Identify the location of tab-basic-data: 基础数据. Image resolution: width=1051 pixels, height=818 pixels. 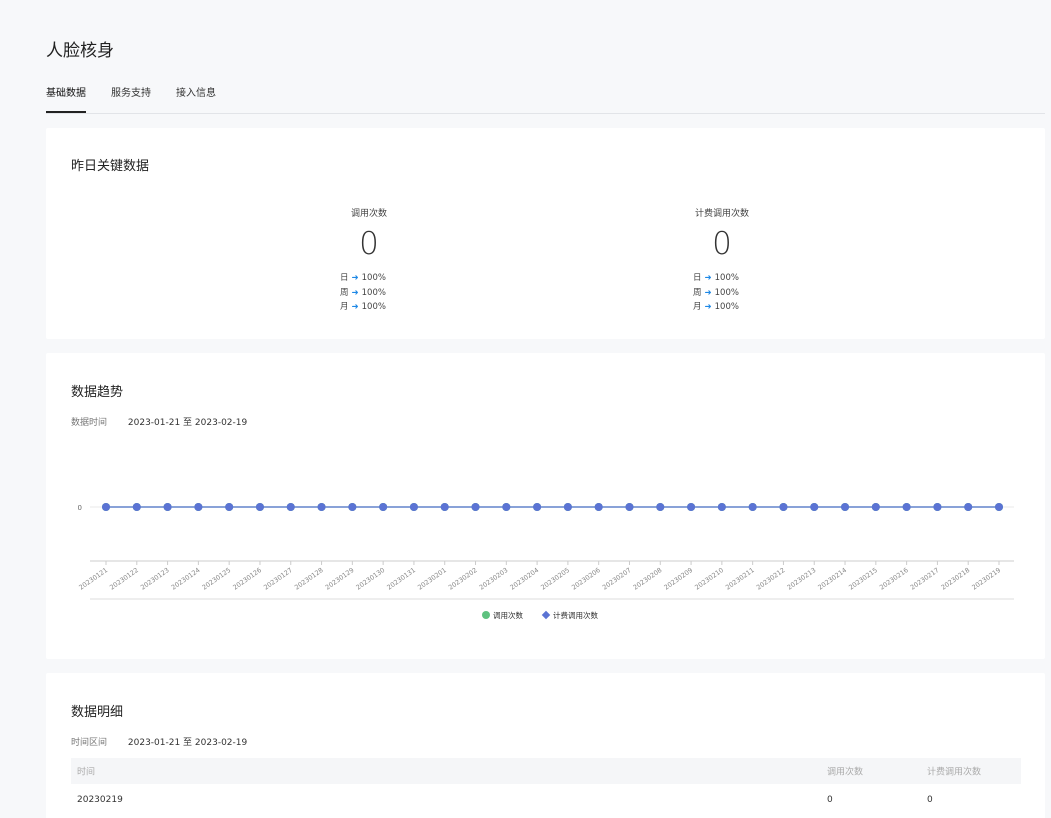
(66, 98).